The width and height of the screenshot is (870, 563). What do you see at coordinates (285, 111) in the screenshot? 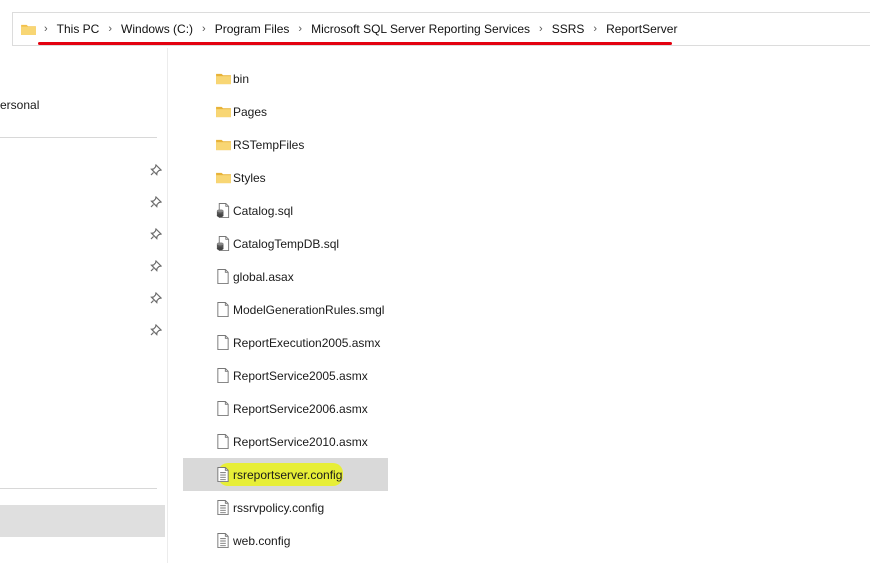
I see `file-row: Pages` at bounding box center [285, 111].